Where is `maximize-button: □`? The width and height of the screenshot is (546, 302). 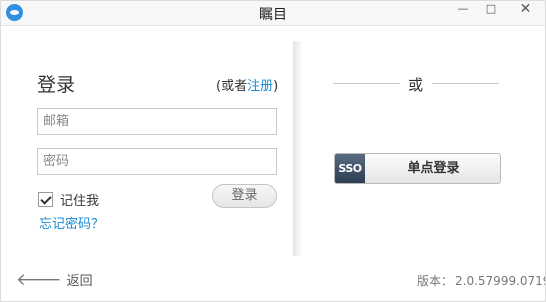 maximize-button: □ is located at coordinates (491, 11).